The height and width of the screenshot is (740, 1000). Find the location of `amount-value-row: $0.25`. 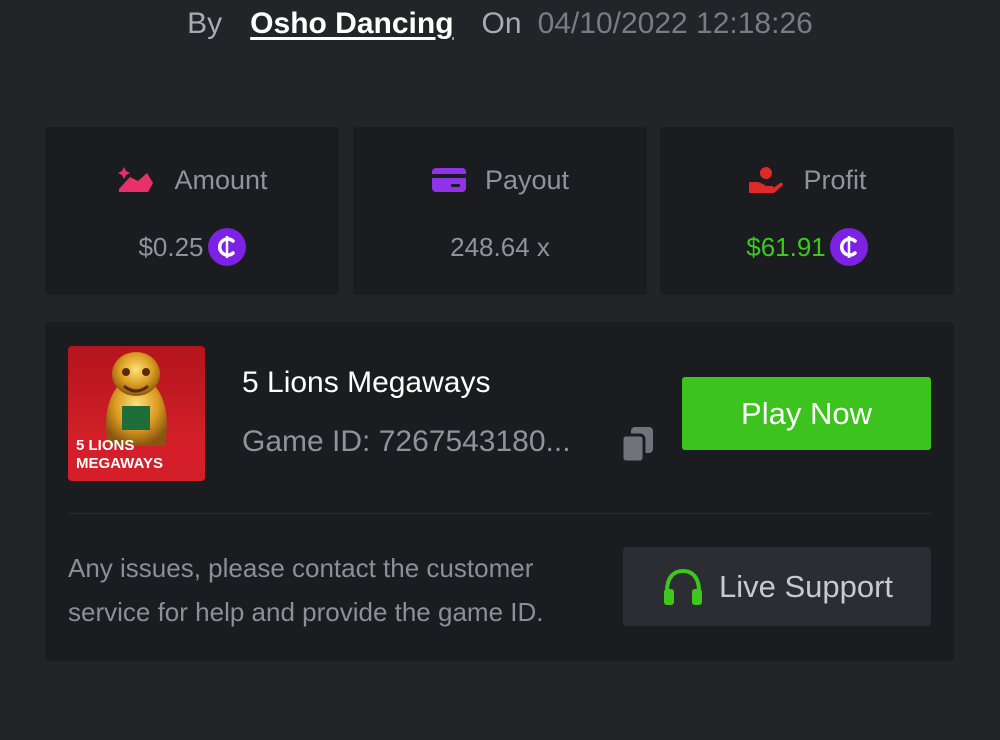

amount-value-row: $0.25 is located at coordinates (192, 247).